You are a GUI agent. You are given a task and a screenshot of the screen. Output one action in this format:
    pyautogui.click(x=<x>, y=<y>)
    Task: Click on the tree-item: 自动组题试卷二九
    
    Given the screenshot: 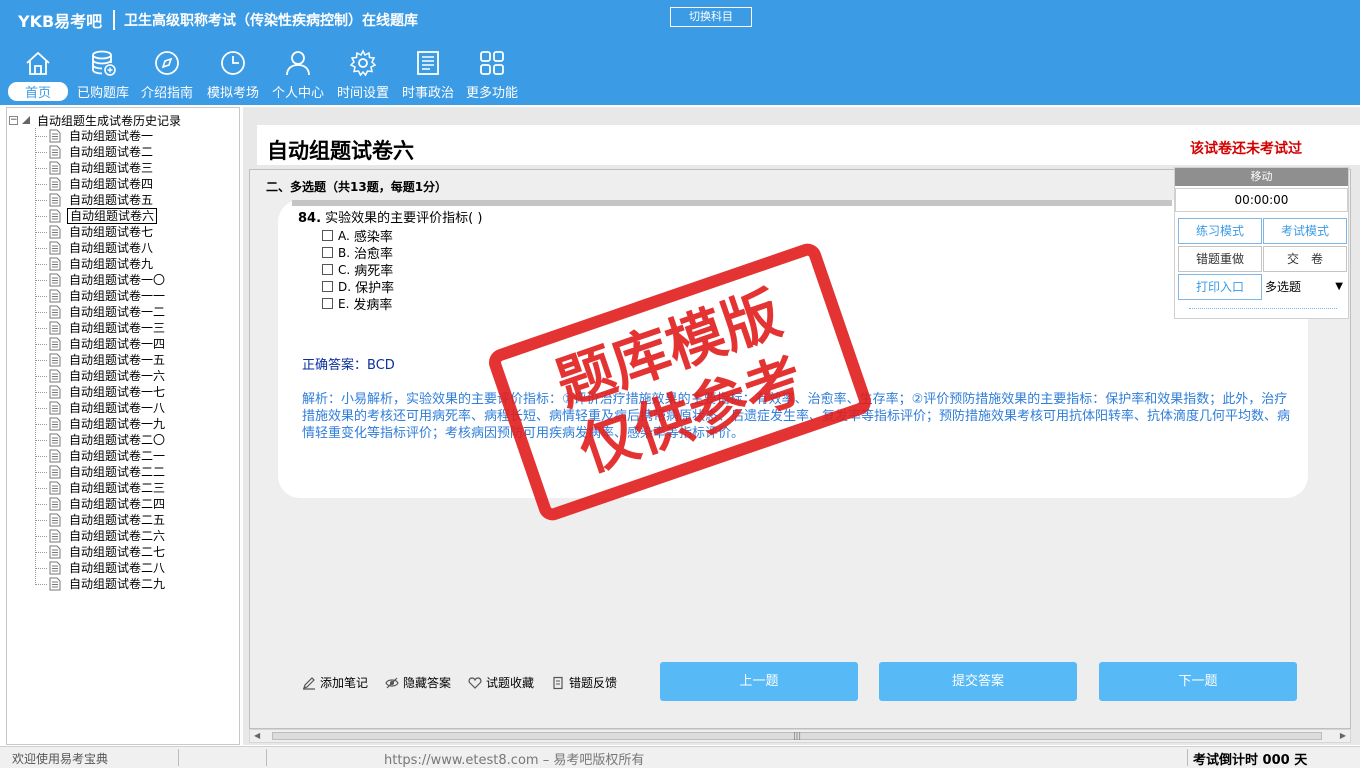 What is the action you would take?
    pyautogui.click(x=101, y=584)
    